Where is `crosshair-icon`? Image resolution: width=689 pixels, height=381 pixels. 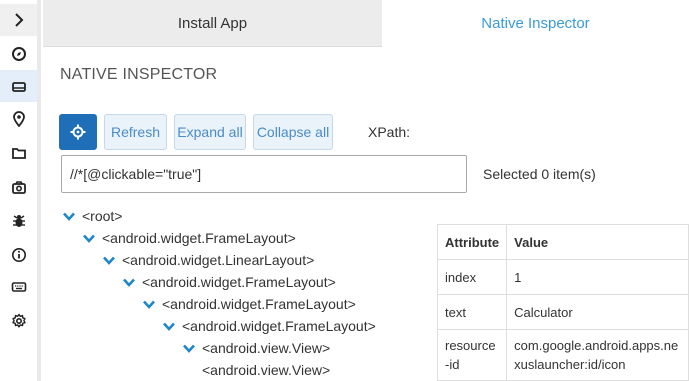
crosshair-icon is located at coordinates (78, 132).